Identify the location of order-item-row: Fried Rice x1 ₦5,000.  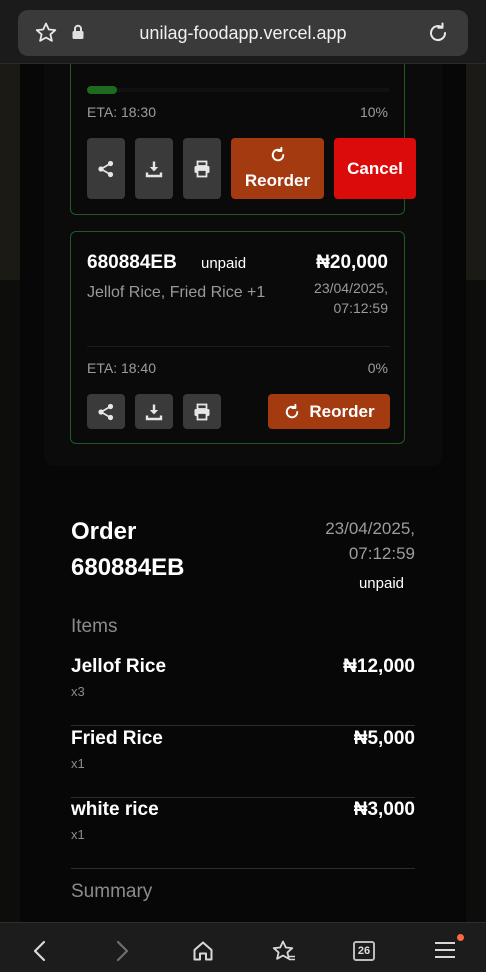
(243, 763).